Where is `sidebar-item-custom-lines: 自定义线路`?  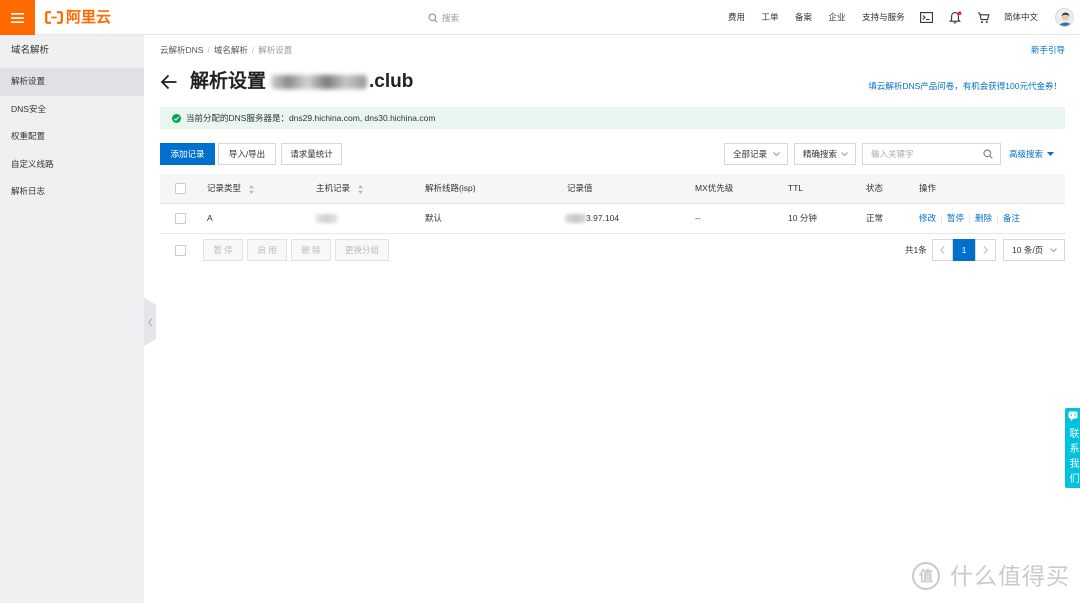 sidebar-item-custom-lines: 自定义线路 is located at coordinates (72, 165).